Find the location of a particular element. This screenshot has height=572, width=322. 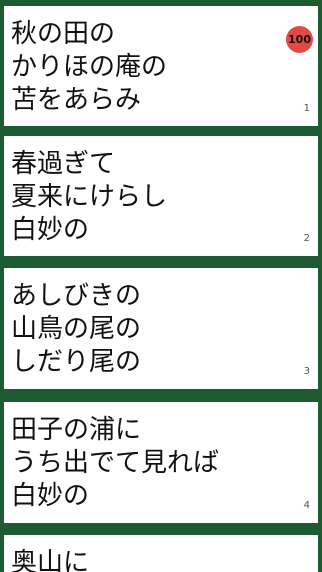

poem-line: 奥山に is located at coordinates (50, 560).